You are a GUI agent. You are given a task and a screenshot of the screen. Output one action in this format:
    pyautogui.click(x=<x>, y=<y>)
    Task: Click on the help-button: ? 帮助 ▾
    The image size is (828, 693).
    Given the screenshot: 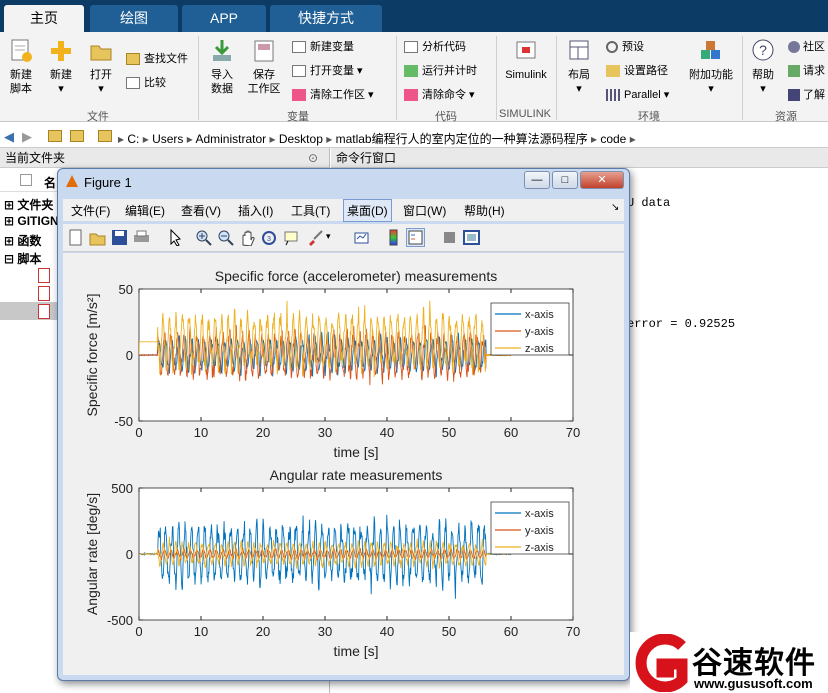 What is the action you would take?
    pyautogui.click(x=763, y=67)
    